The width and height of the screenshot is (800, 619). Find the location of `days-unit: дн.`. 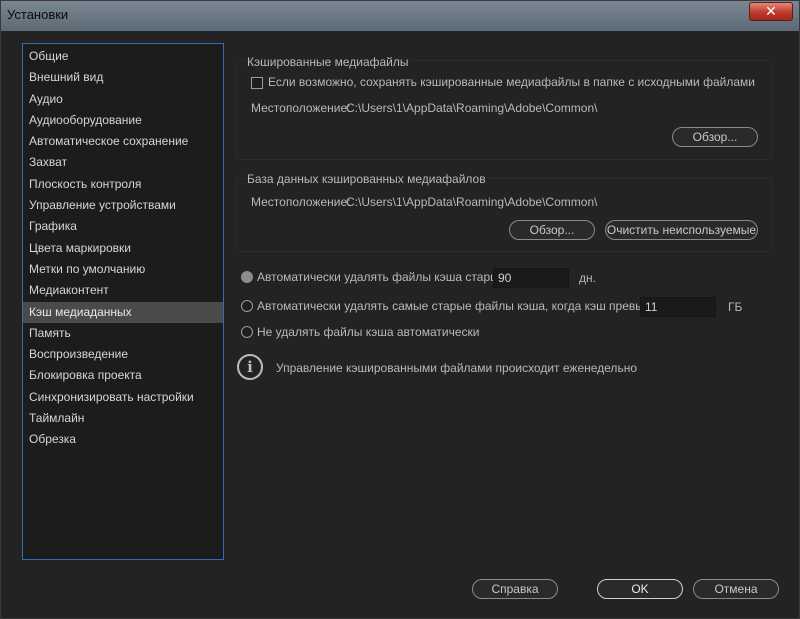

days-unit: дн. is located at coordinates (587, 278).